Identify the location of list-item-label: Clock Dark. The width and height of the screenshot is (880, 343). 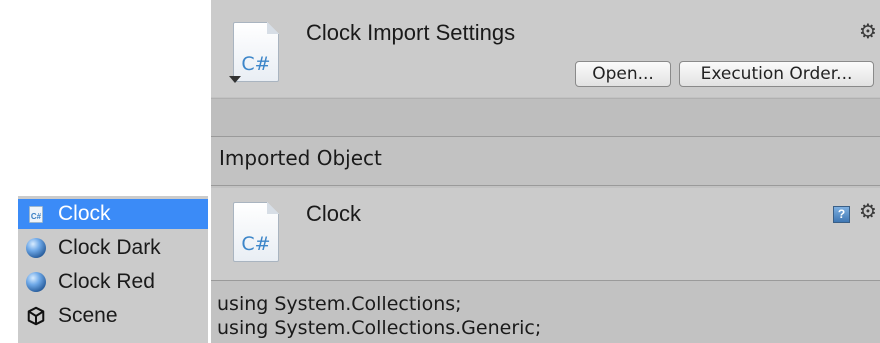
(109, 247).